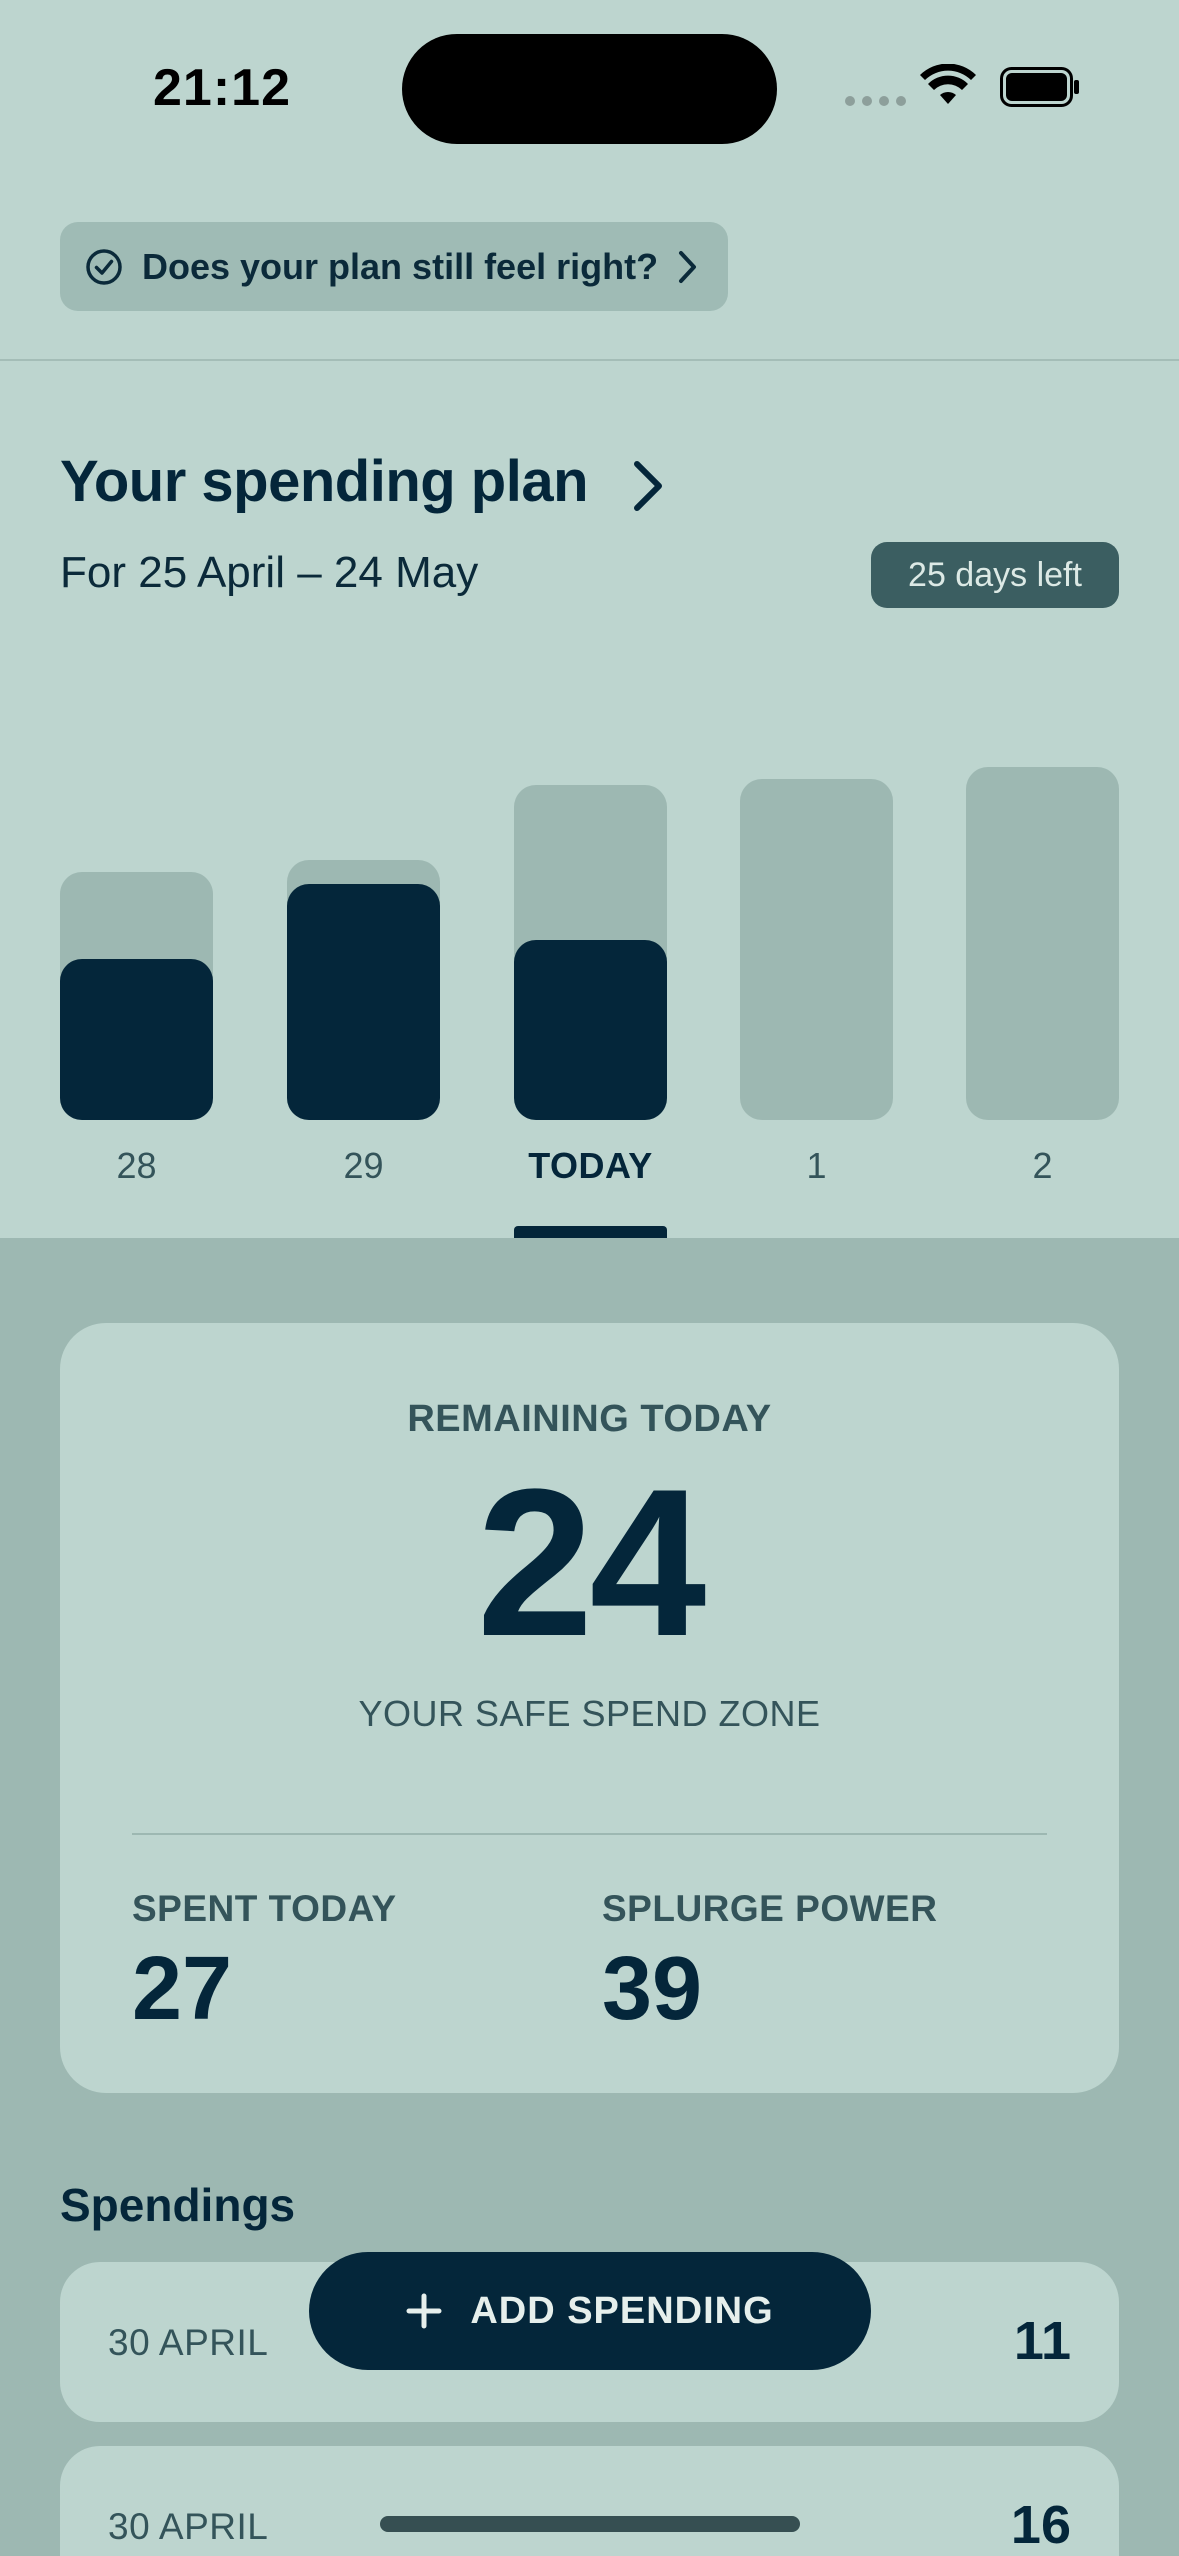  What do you see at coordinates (269, 572) in the screenshot?
I see `plan-date-range: For 25 April – 24 May` at bounding box center [269, 572].